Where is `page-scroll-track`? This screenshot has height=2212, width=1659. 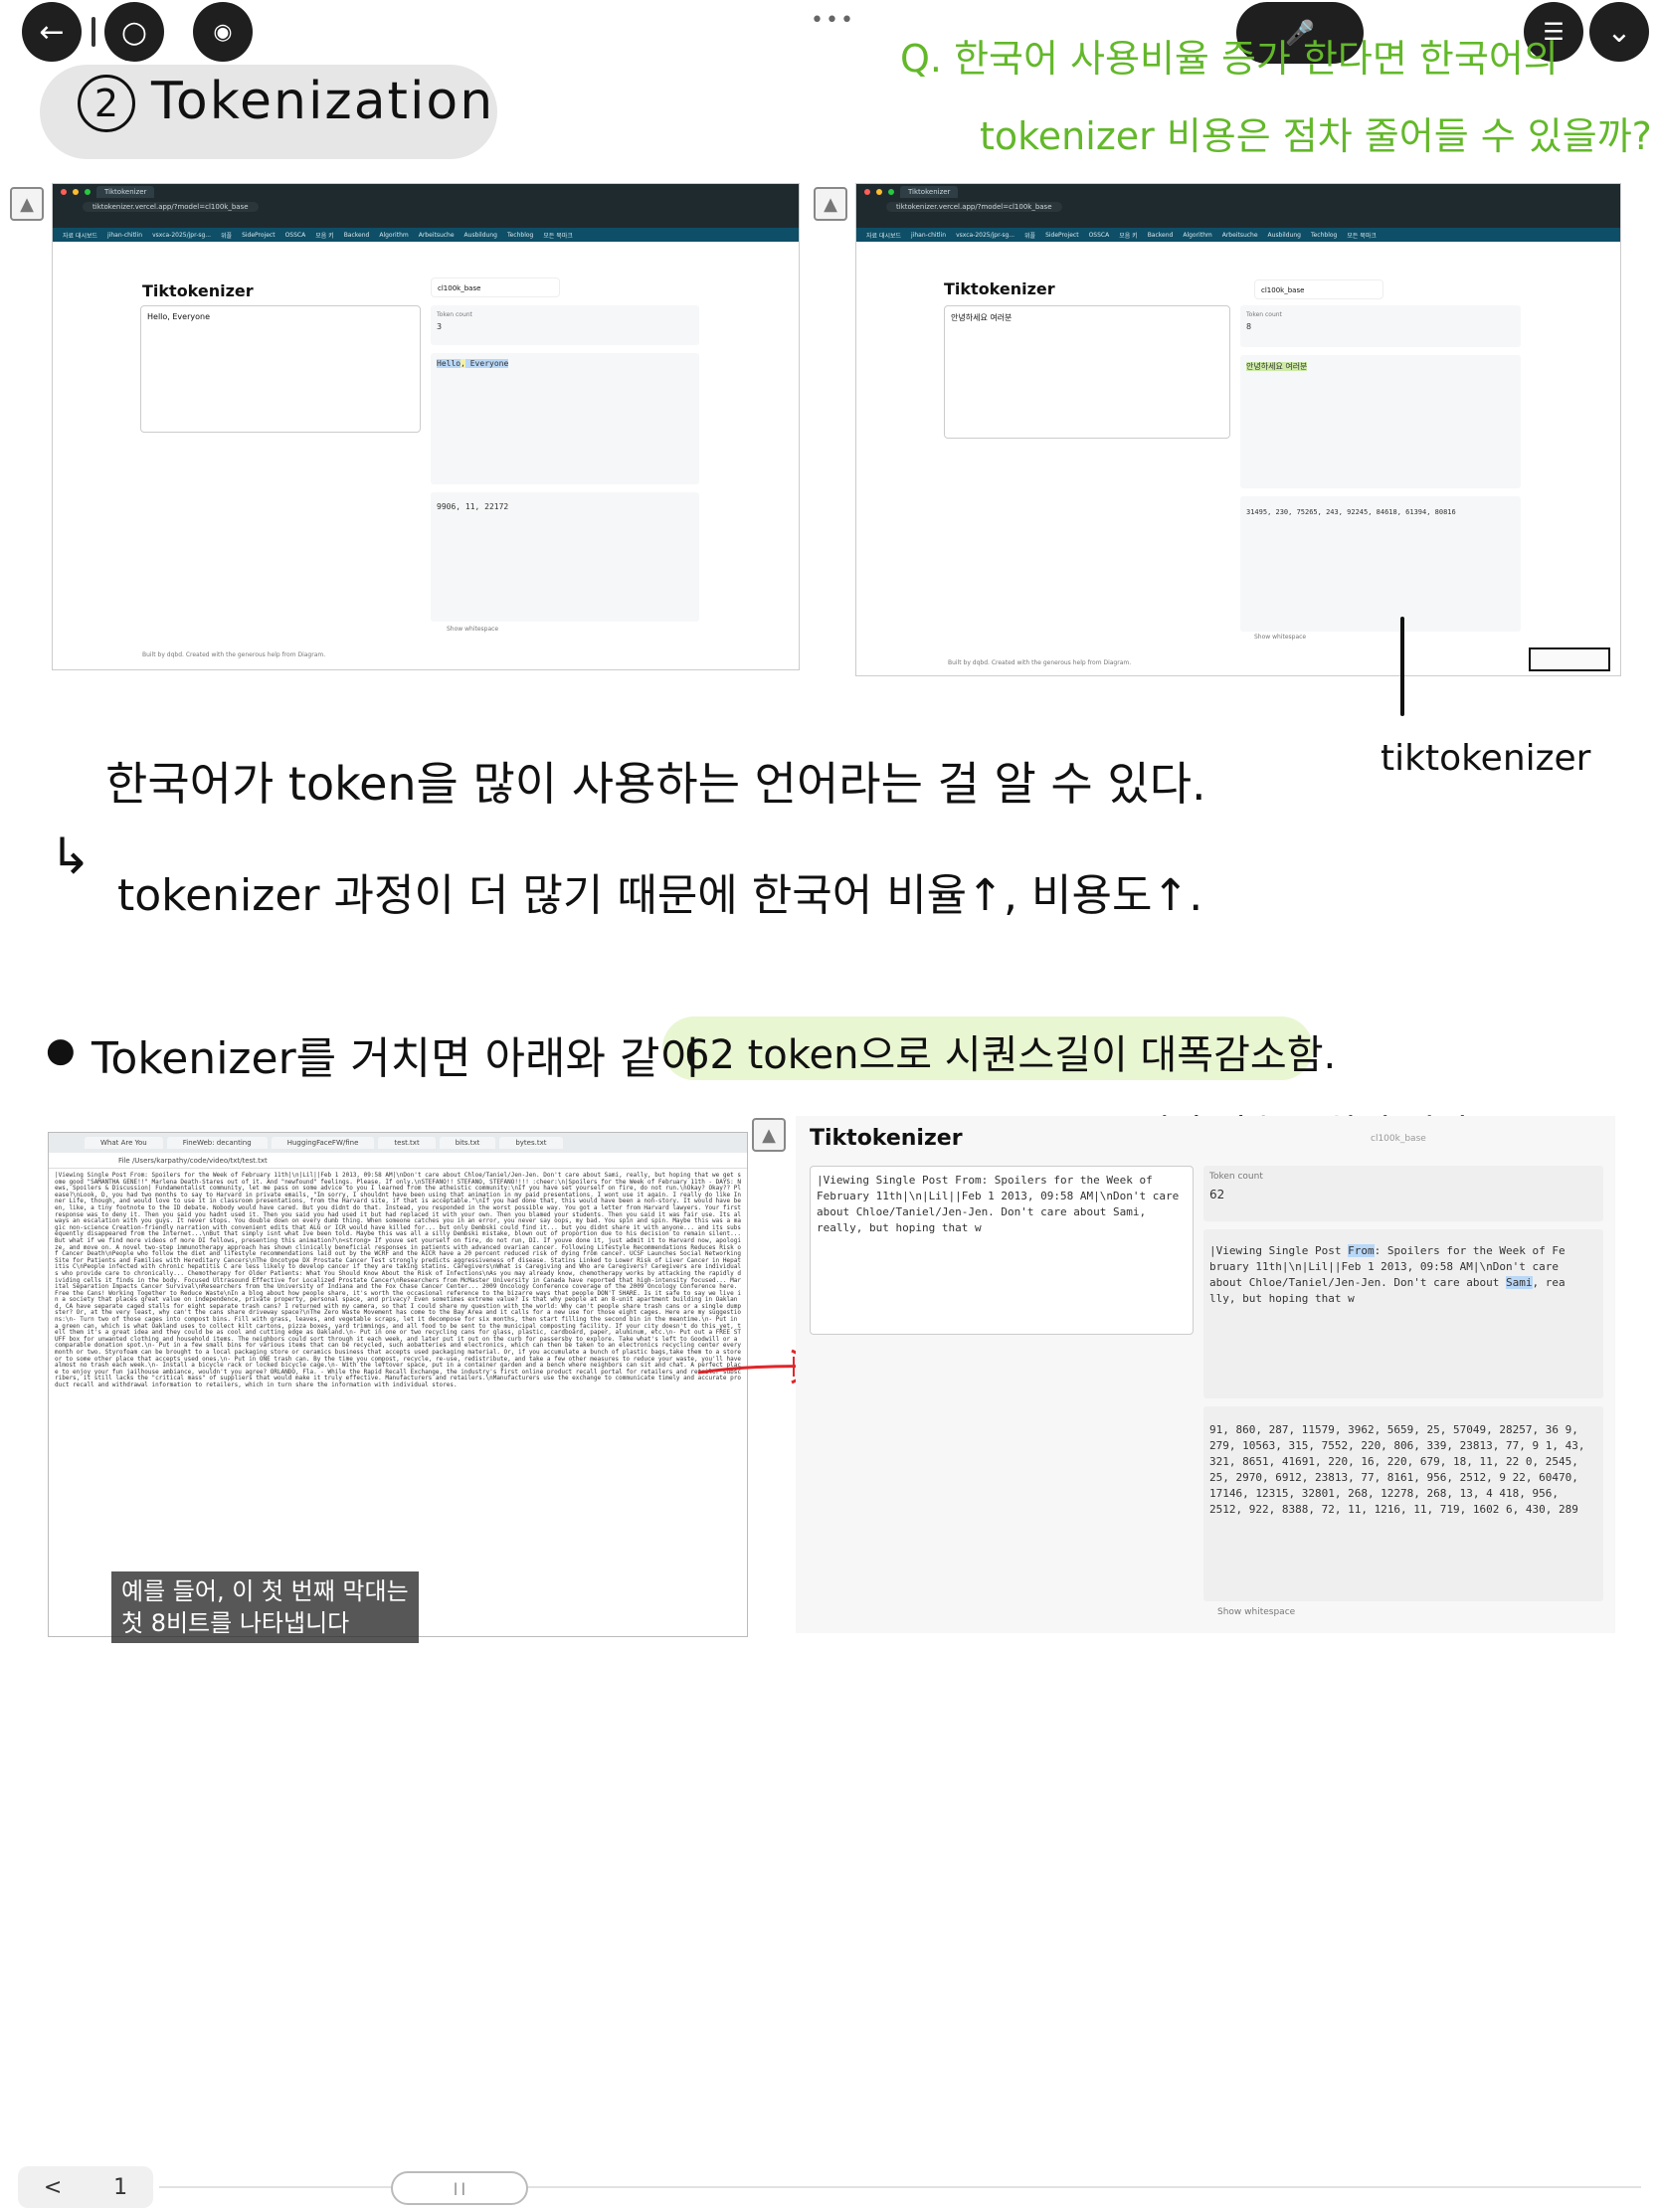 page-scroll-track is located at coordinates (900, 2187).